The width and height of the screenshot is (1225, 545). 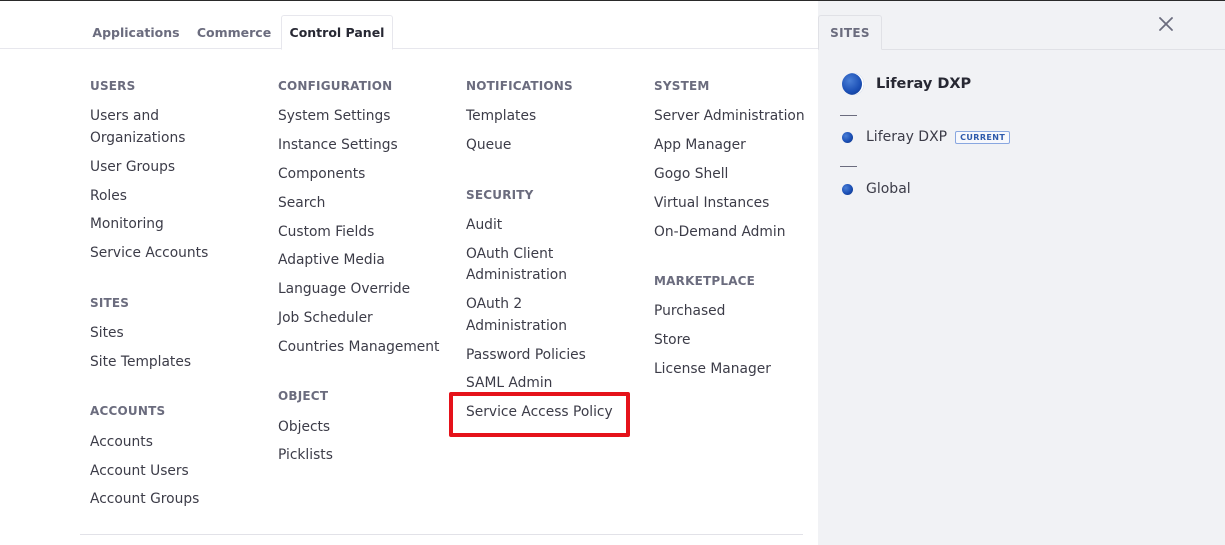 What do you see at coordinates (331, 261) in the screenshot?
I see `menu-item-adaptive-media: Adaptive Media` at bounding box center [331, 261].